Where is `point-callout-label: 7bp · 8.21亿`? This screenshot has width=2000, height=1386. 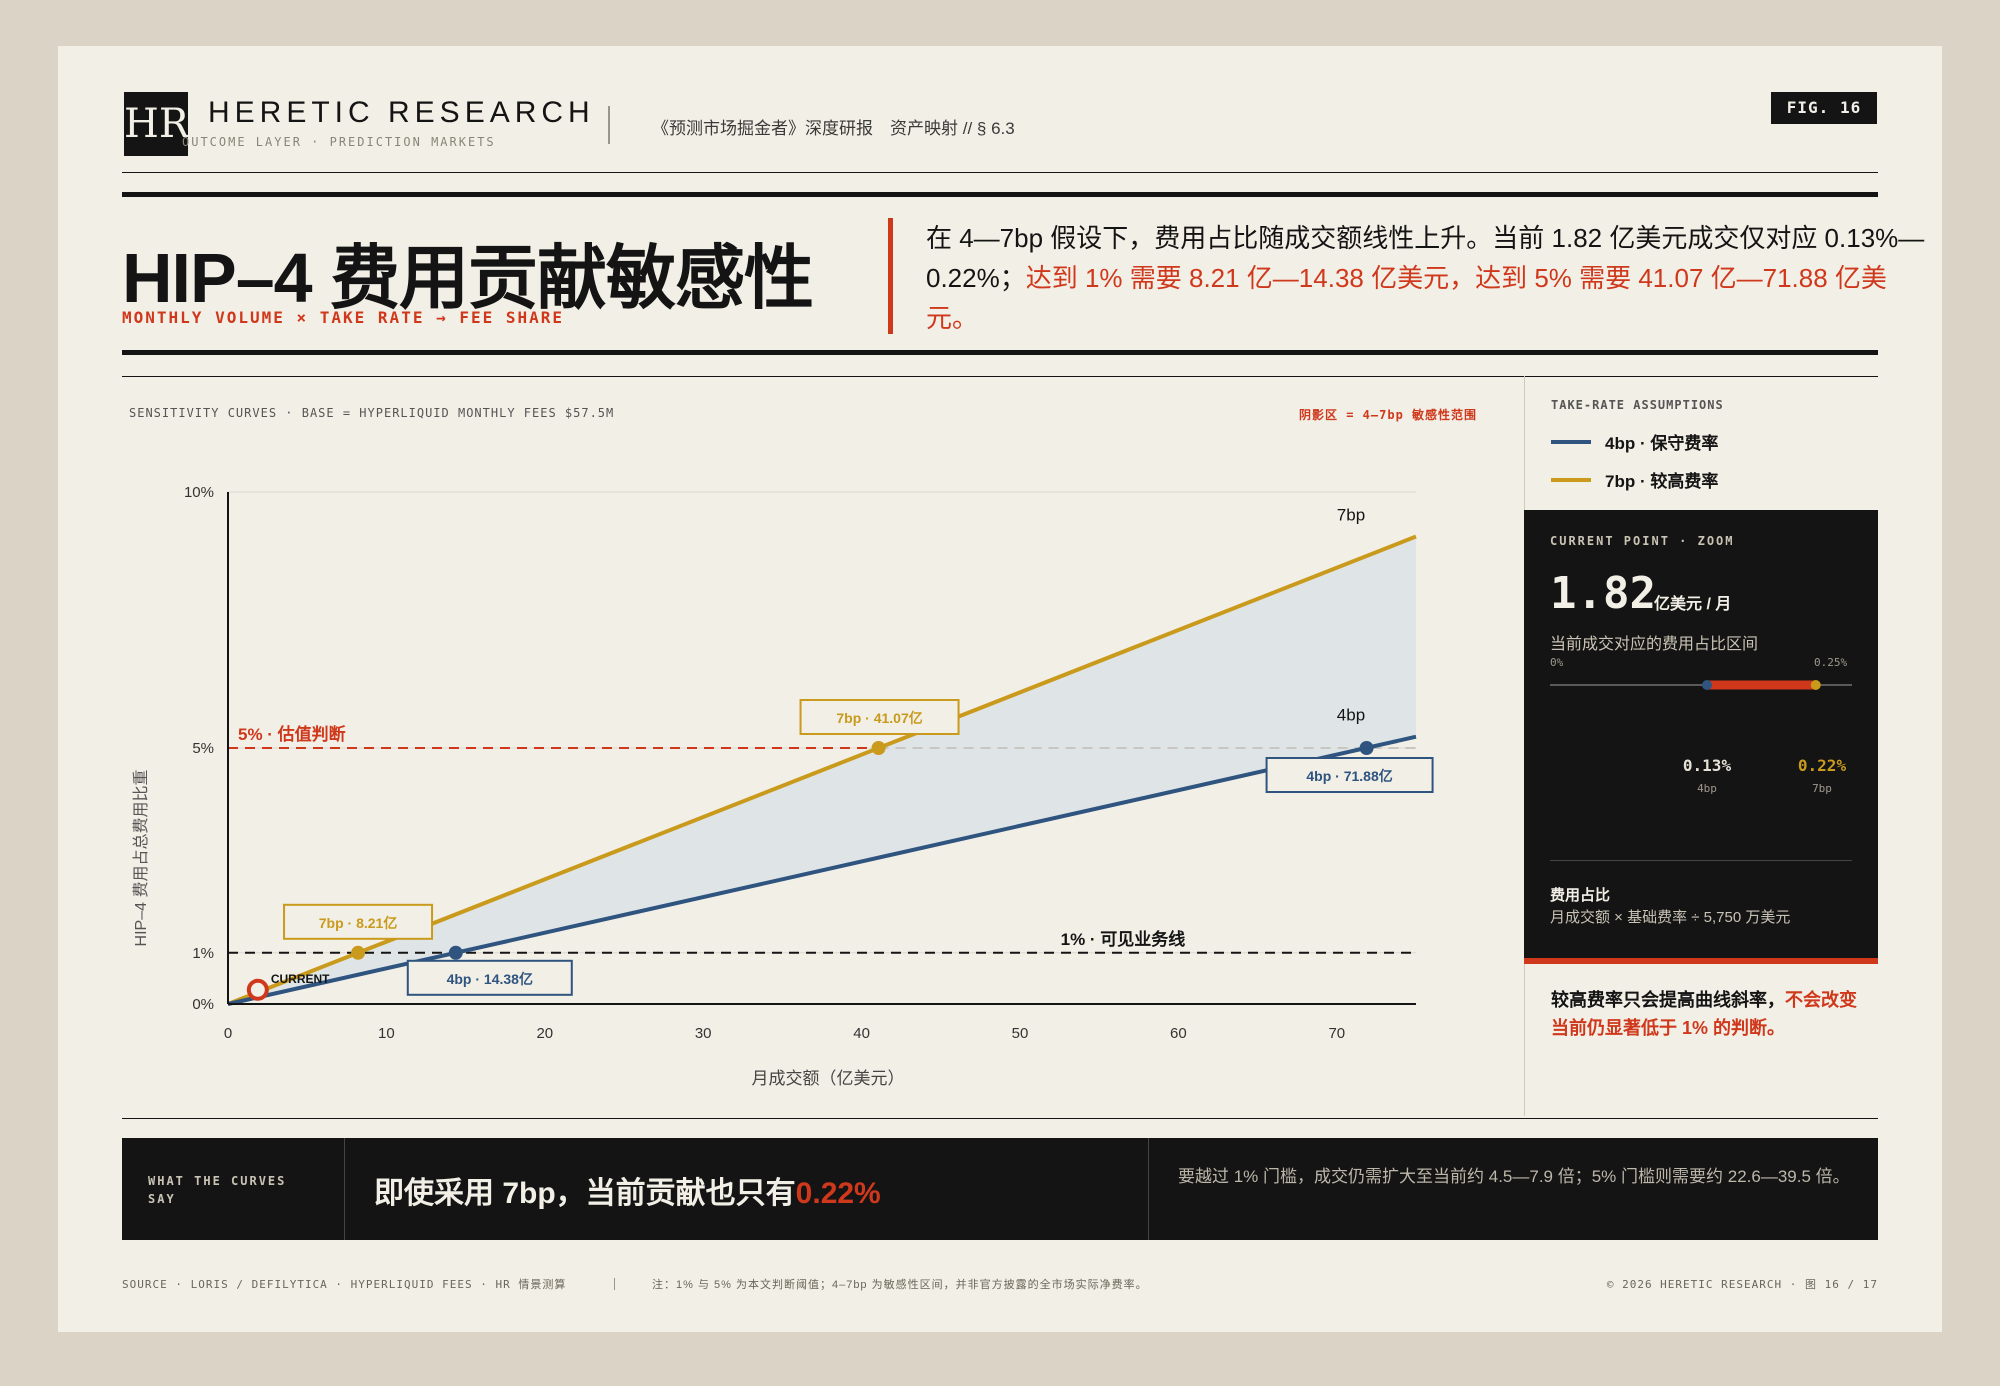
point-callout-label: 7bp · 8.21亿 is located at coordinates (358, 923).